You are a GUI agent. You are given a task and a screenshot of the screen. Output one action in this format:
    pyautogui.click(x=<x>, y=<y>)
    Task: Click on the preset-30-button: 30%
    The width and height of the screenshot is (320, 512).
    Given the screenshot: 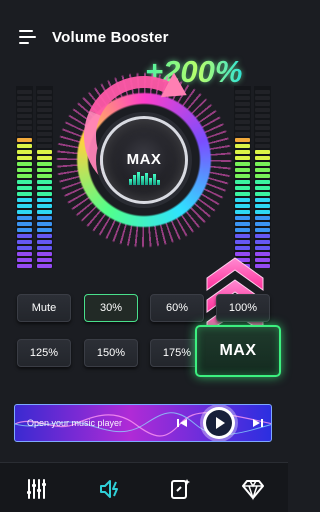 What is the action you would take?
    pyautogui.click(x=111, y=308)
    